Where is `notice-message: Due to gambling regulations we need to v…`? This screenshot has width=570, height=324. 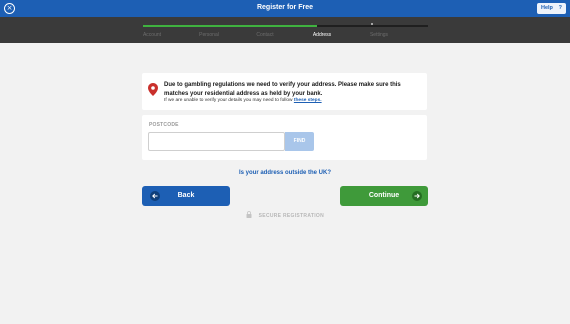
notice-message: Due to gambling regulations we need to v… is located at coordinates (282, 89).